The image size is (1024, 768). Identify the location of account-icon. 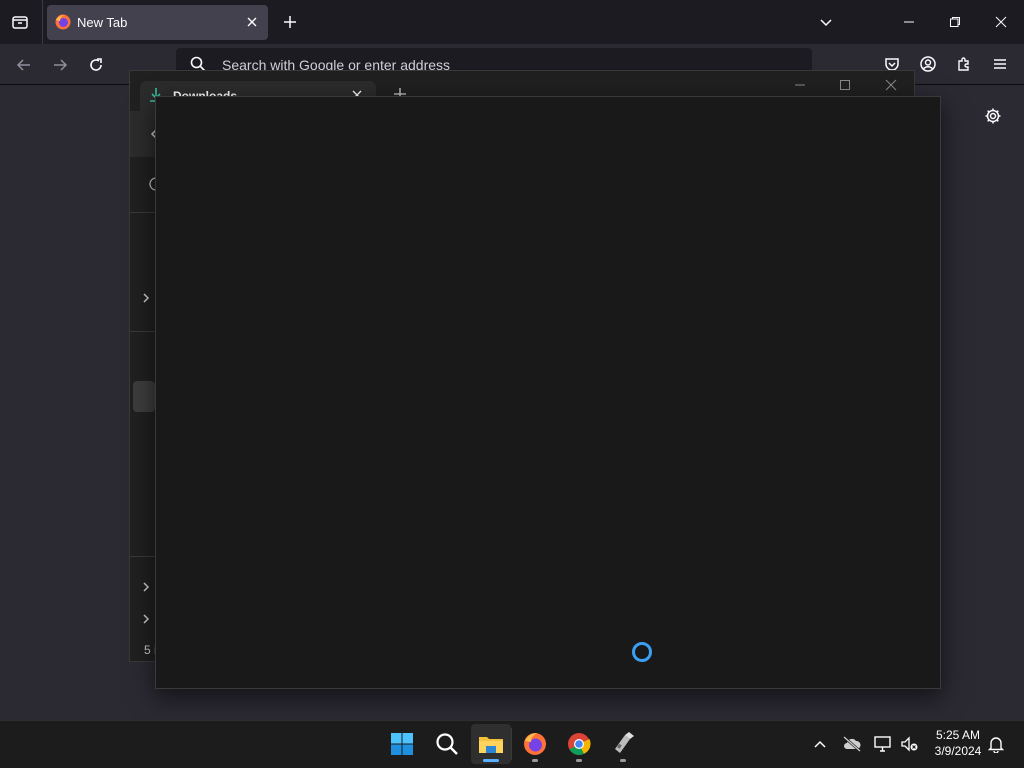
(928, 64).